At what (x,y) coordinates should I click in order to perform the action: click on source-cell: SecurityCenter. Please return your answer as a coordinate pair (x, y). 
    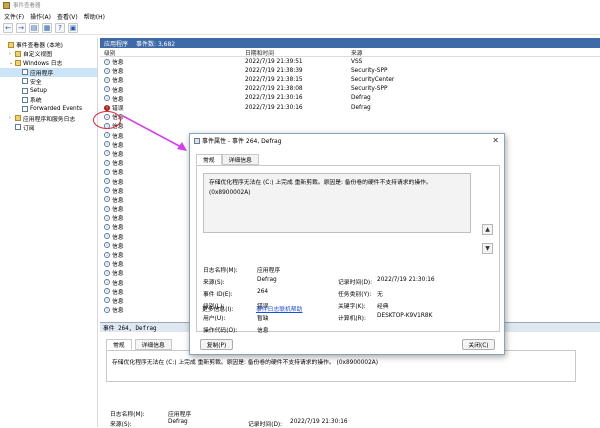
    Looking at the image, I should click on (373, 79).